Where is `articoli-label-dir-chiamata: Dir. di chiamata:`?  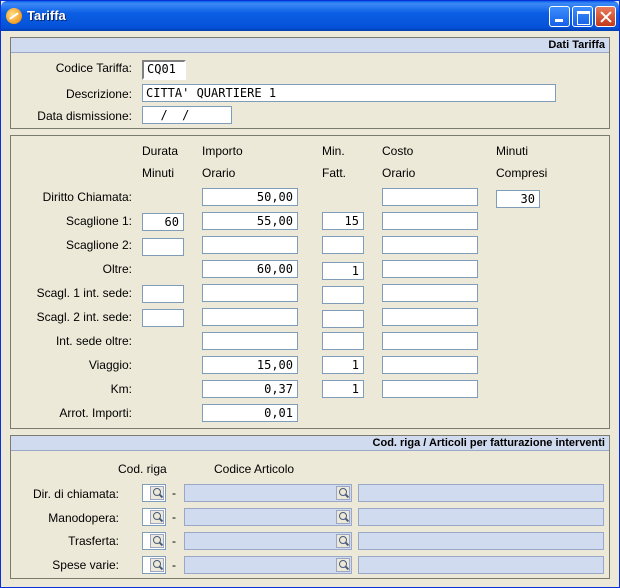
articoli-label-dir-chiamata: Dir. di chiamata: is located at coordinates (75, 494).